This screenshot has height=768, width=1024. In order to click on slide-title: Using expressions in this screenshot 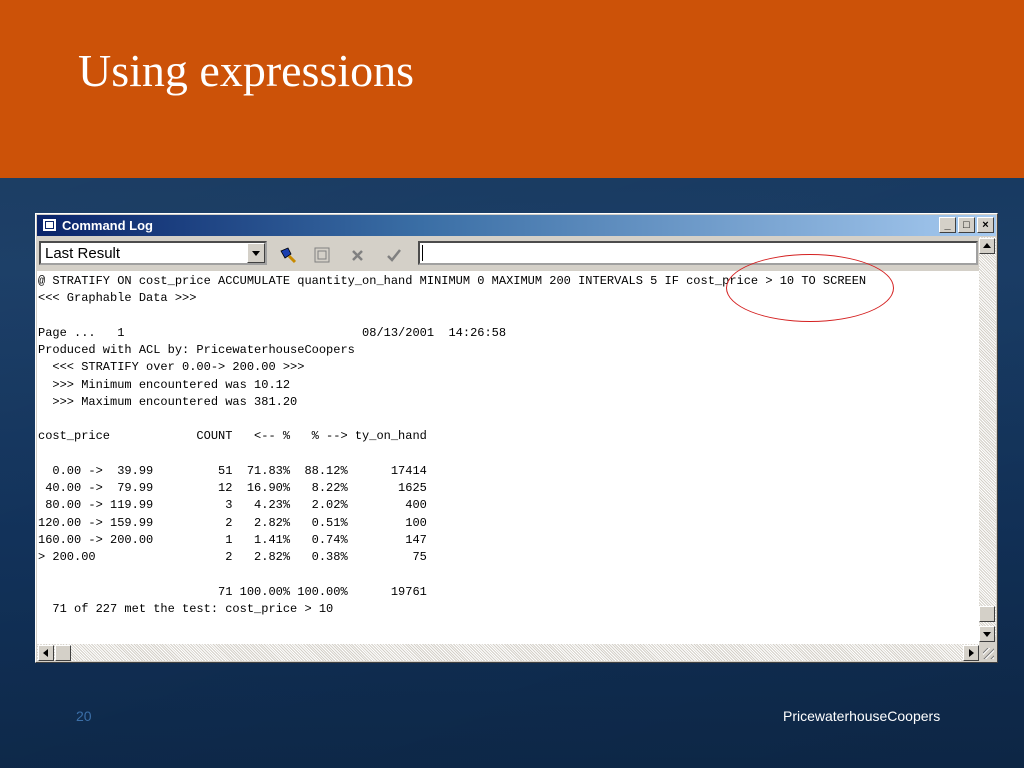, I will do `click(246, 70)`.